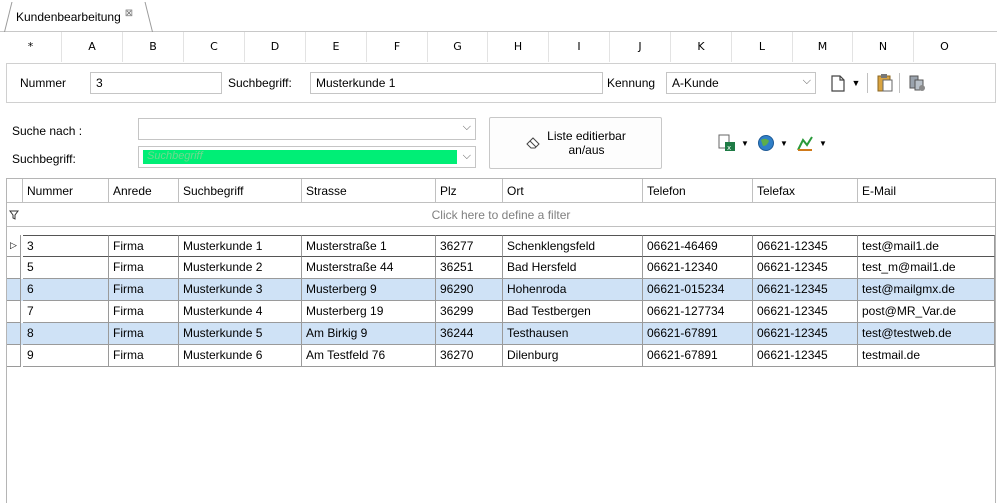  Describe the element at coordinates (469, 268) in the screenshot. I see `table-cell: 36251` at that location.